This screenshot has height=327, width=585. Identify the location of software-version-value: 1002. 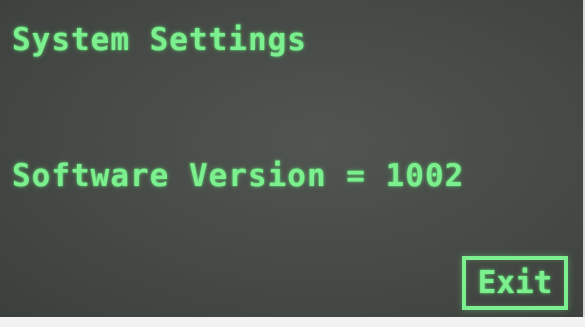
(425, 176).